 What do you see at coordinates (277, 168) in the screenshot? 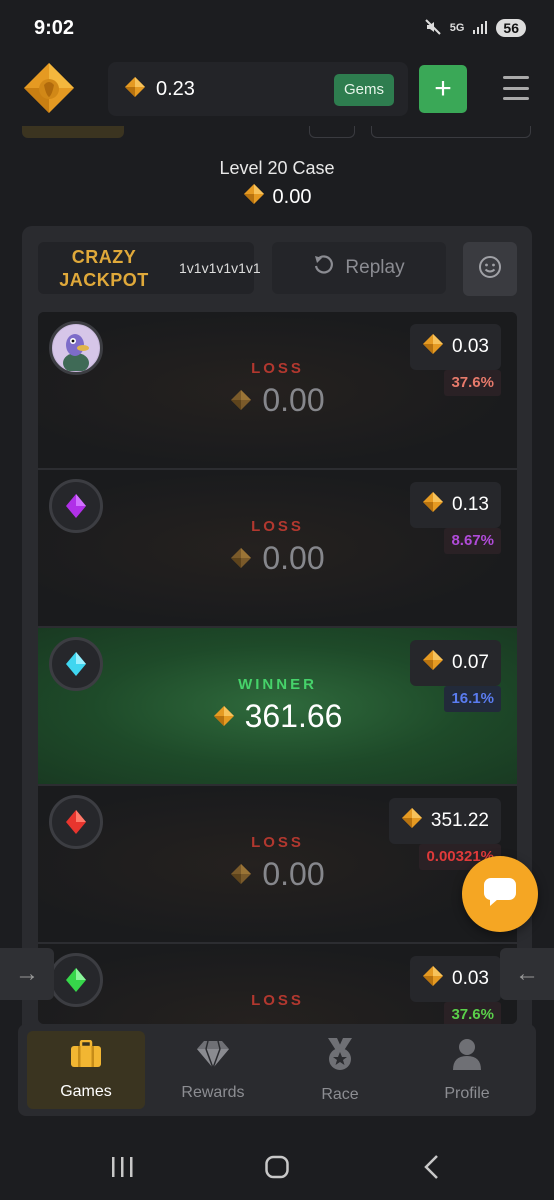
I see `case-title: Level 20 Case` at bounding box center [277, 168].